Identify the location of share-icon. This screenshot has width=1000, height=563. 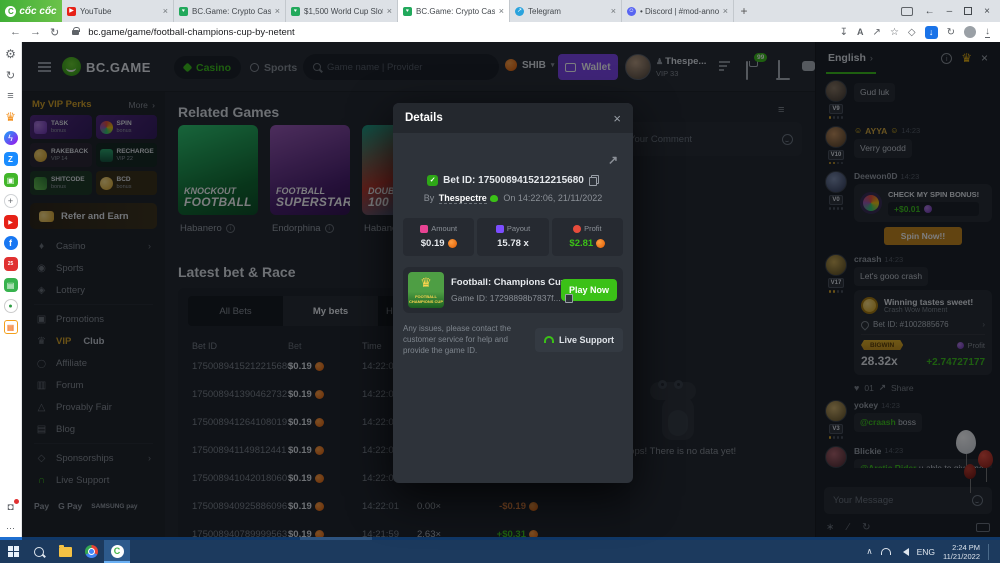
(877, 32).